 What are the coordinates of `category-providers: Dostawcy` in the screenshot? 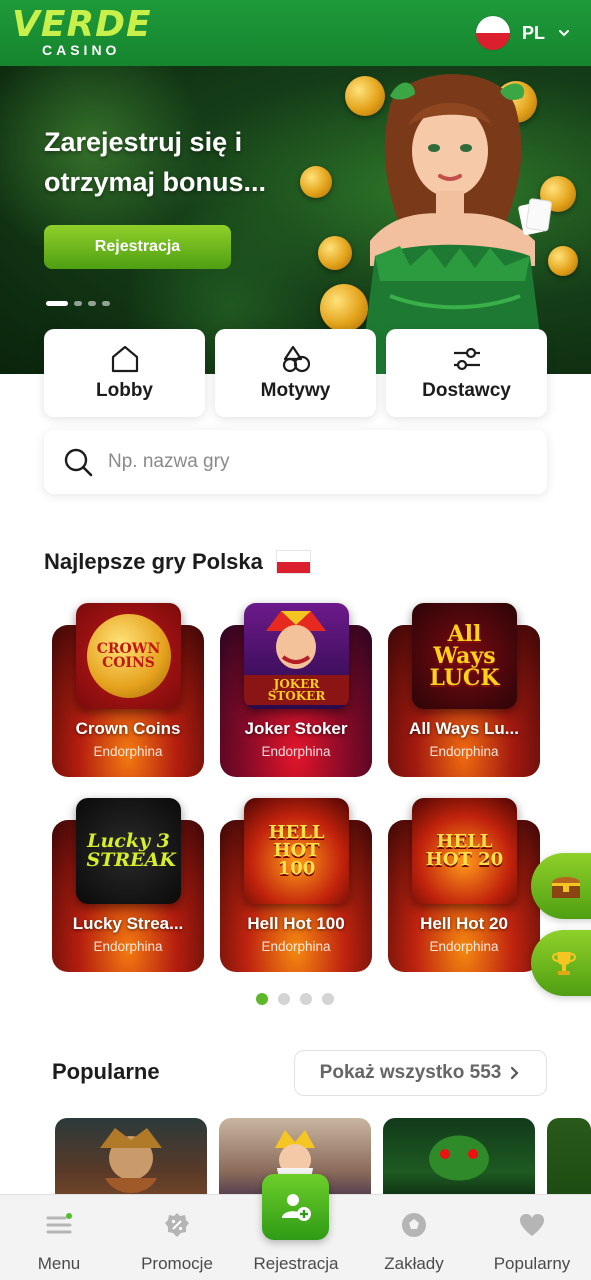 It's located at (466, 373).